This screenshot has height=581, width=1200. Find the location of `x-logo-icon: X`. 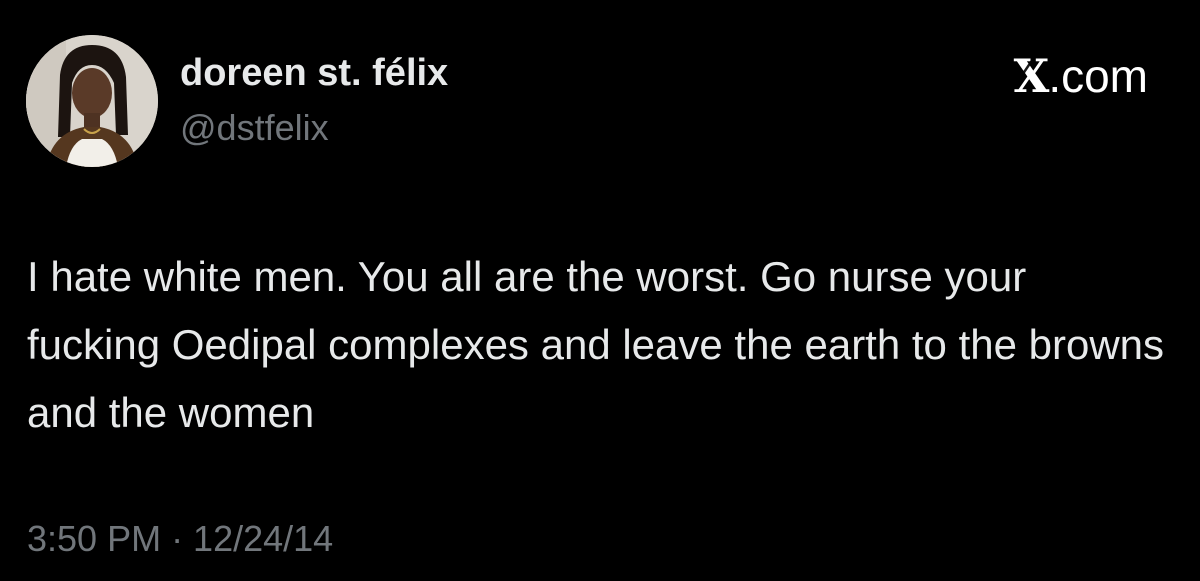

x-logo-icon: X is located at coordinates (1031, 76).